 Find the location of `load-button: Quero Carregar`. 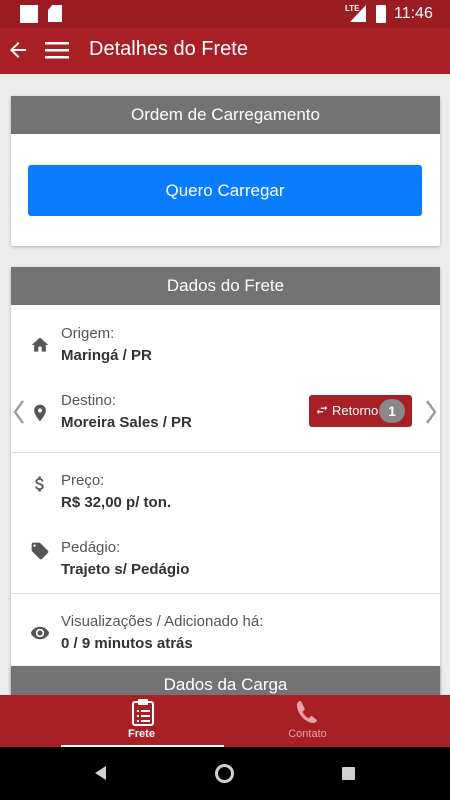

load-button: Quero Carregar is located at coordinates (225, 190).